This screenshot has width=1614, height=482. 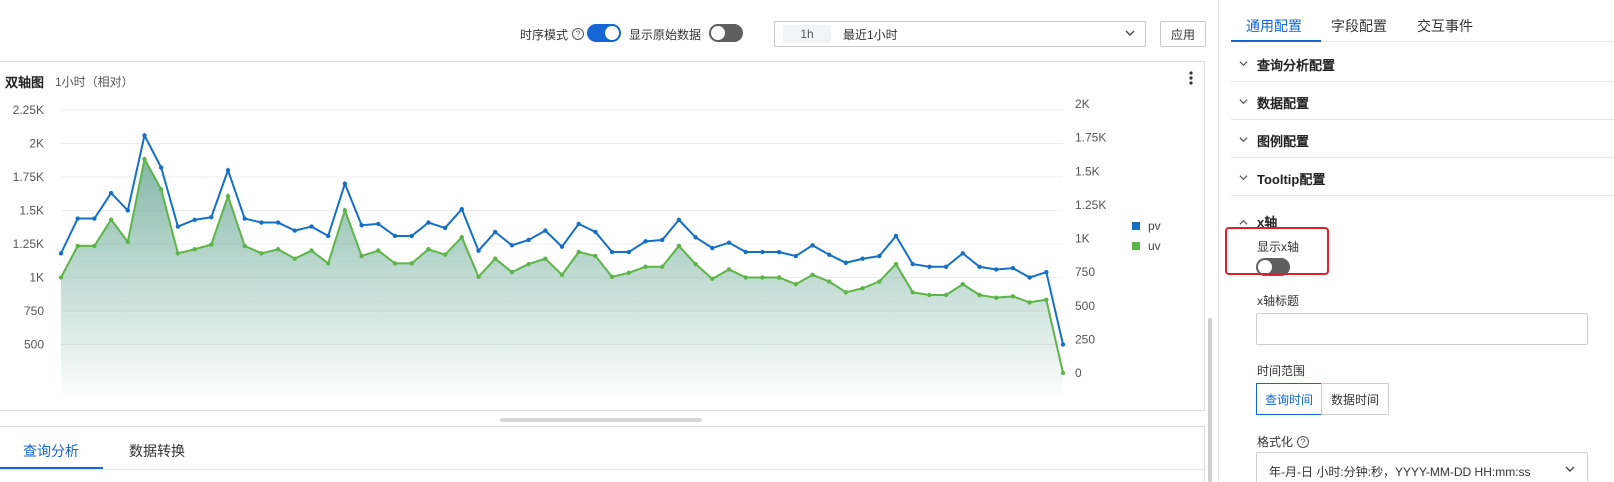 What do you see at coordinates (25, 82) in the screenshot?
I see `chart-title: 双轴图` at bounding box center [25, 82].